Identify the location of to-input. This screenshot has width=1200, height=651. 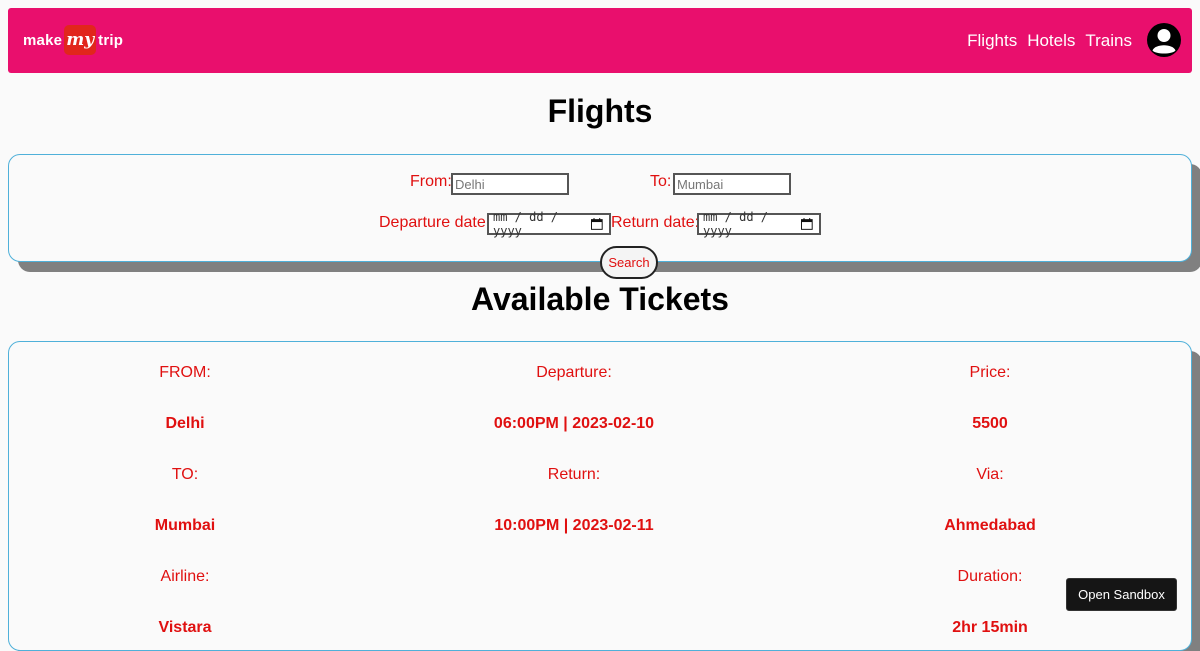
(732, 184).